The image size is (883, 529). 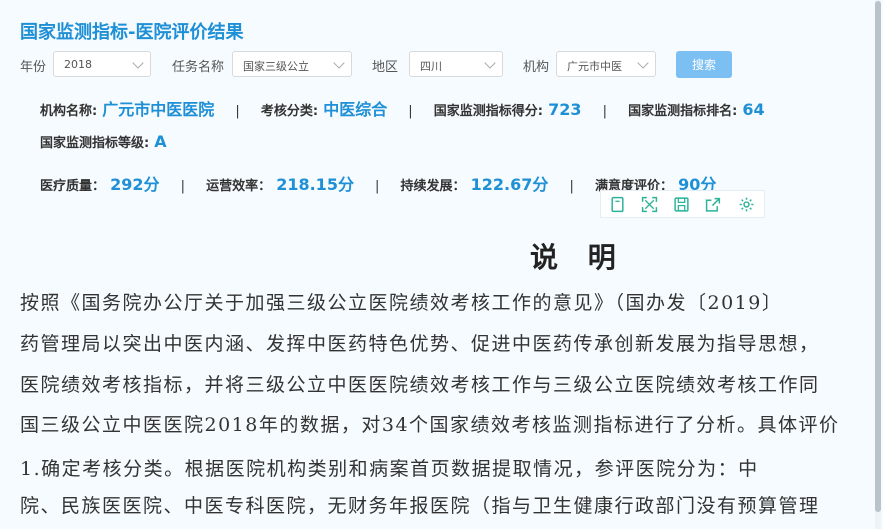 What do you see at coordinates (102, 64) in the screenshot?
I see `year-select: 2018` at bounding box center [102, 64].